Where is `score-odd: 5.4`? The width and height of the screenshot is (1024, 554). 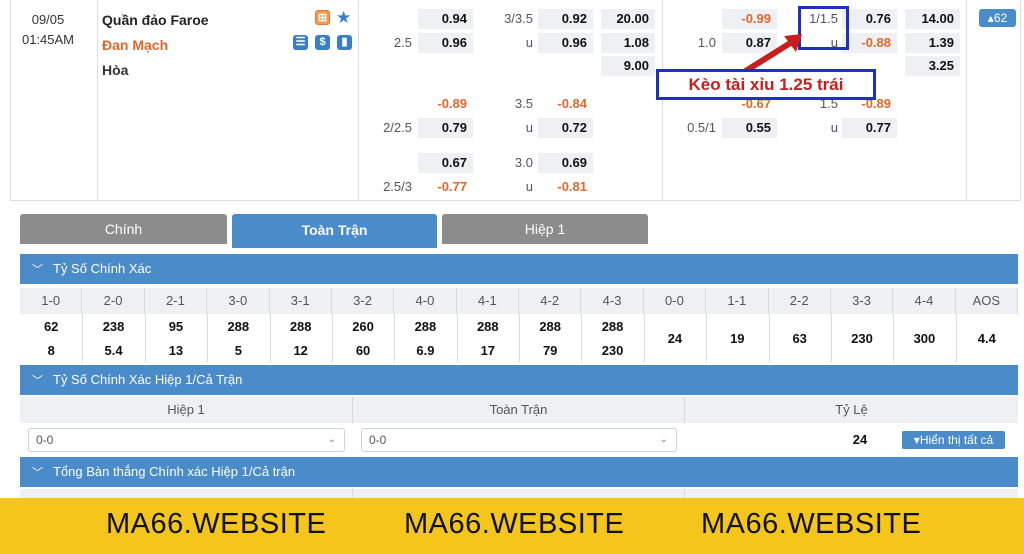
score-odd: 5.4 is located at coordinates (113, 350).